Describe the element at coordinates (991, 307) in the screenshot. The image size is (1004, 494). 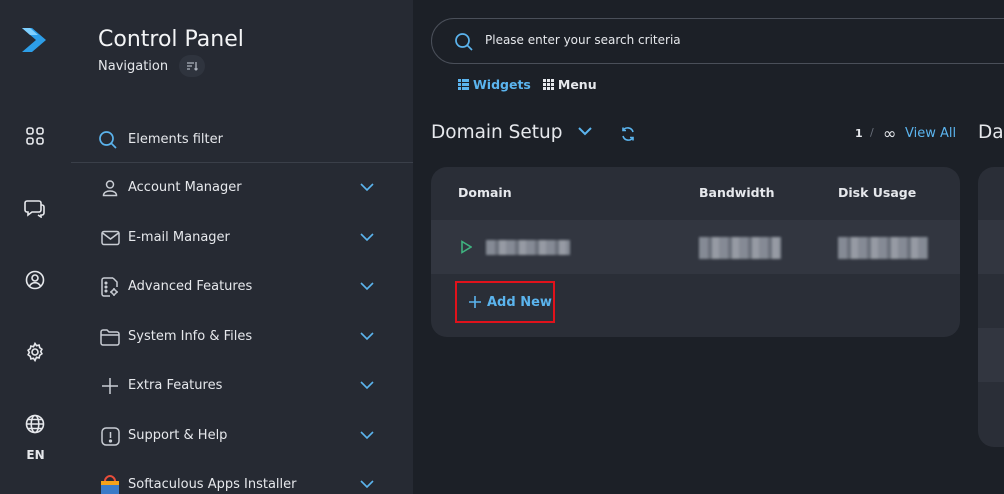
I see `next-section-card` at that location.